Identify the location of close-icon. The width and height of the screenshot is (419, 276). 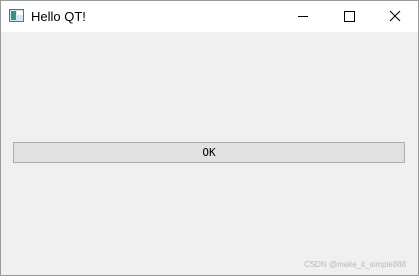
(395, 16).